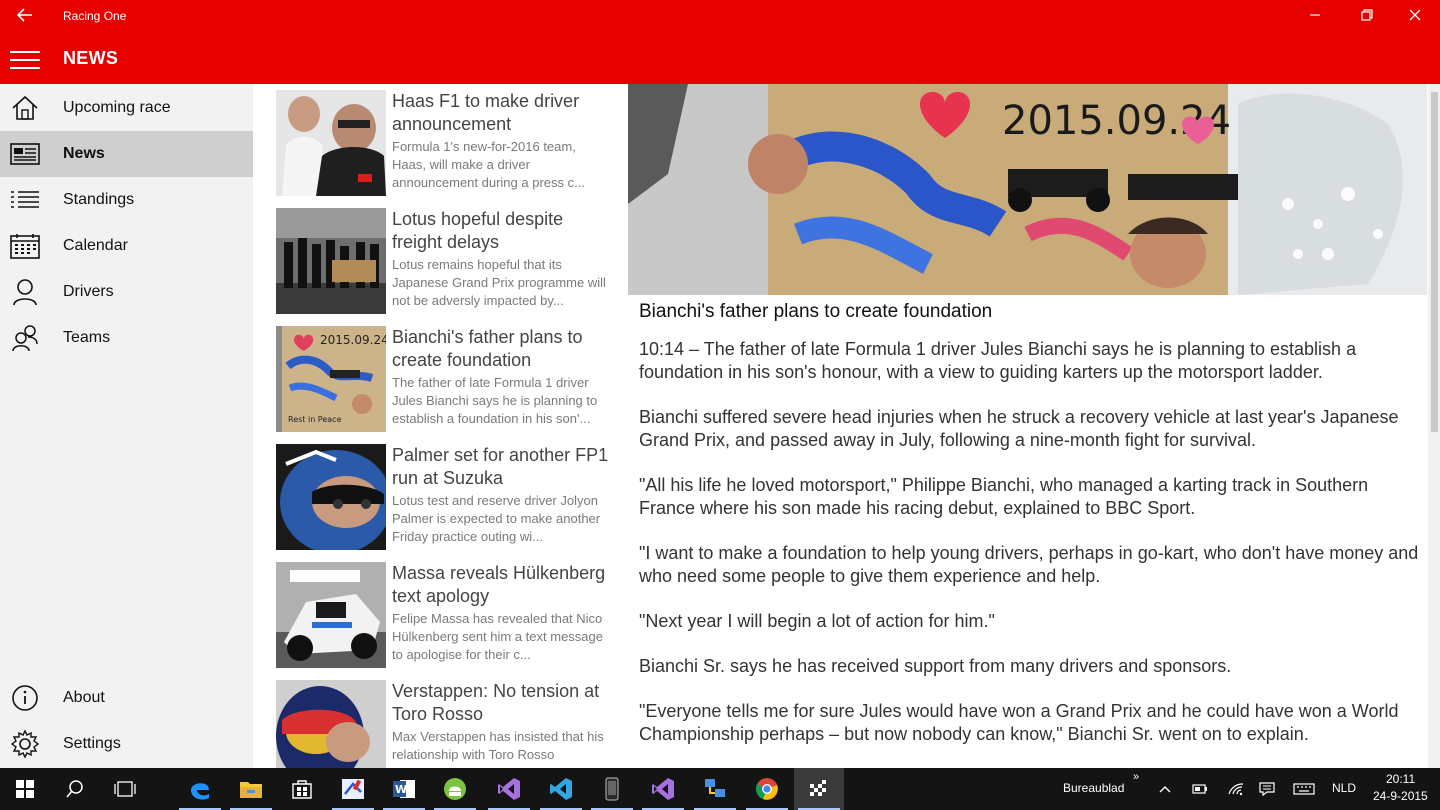  I want to click on taskbar-app-racing-one, so click(819, 789).